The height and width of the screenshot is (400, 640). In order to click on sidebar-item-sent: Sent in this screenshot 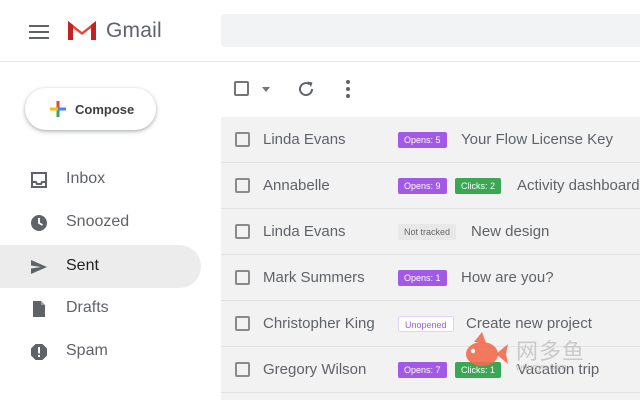, I will do `click(100, 266)`.